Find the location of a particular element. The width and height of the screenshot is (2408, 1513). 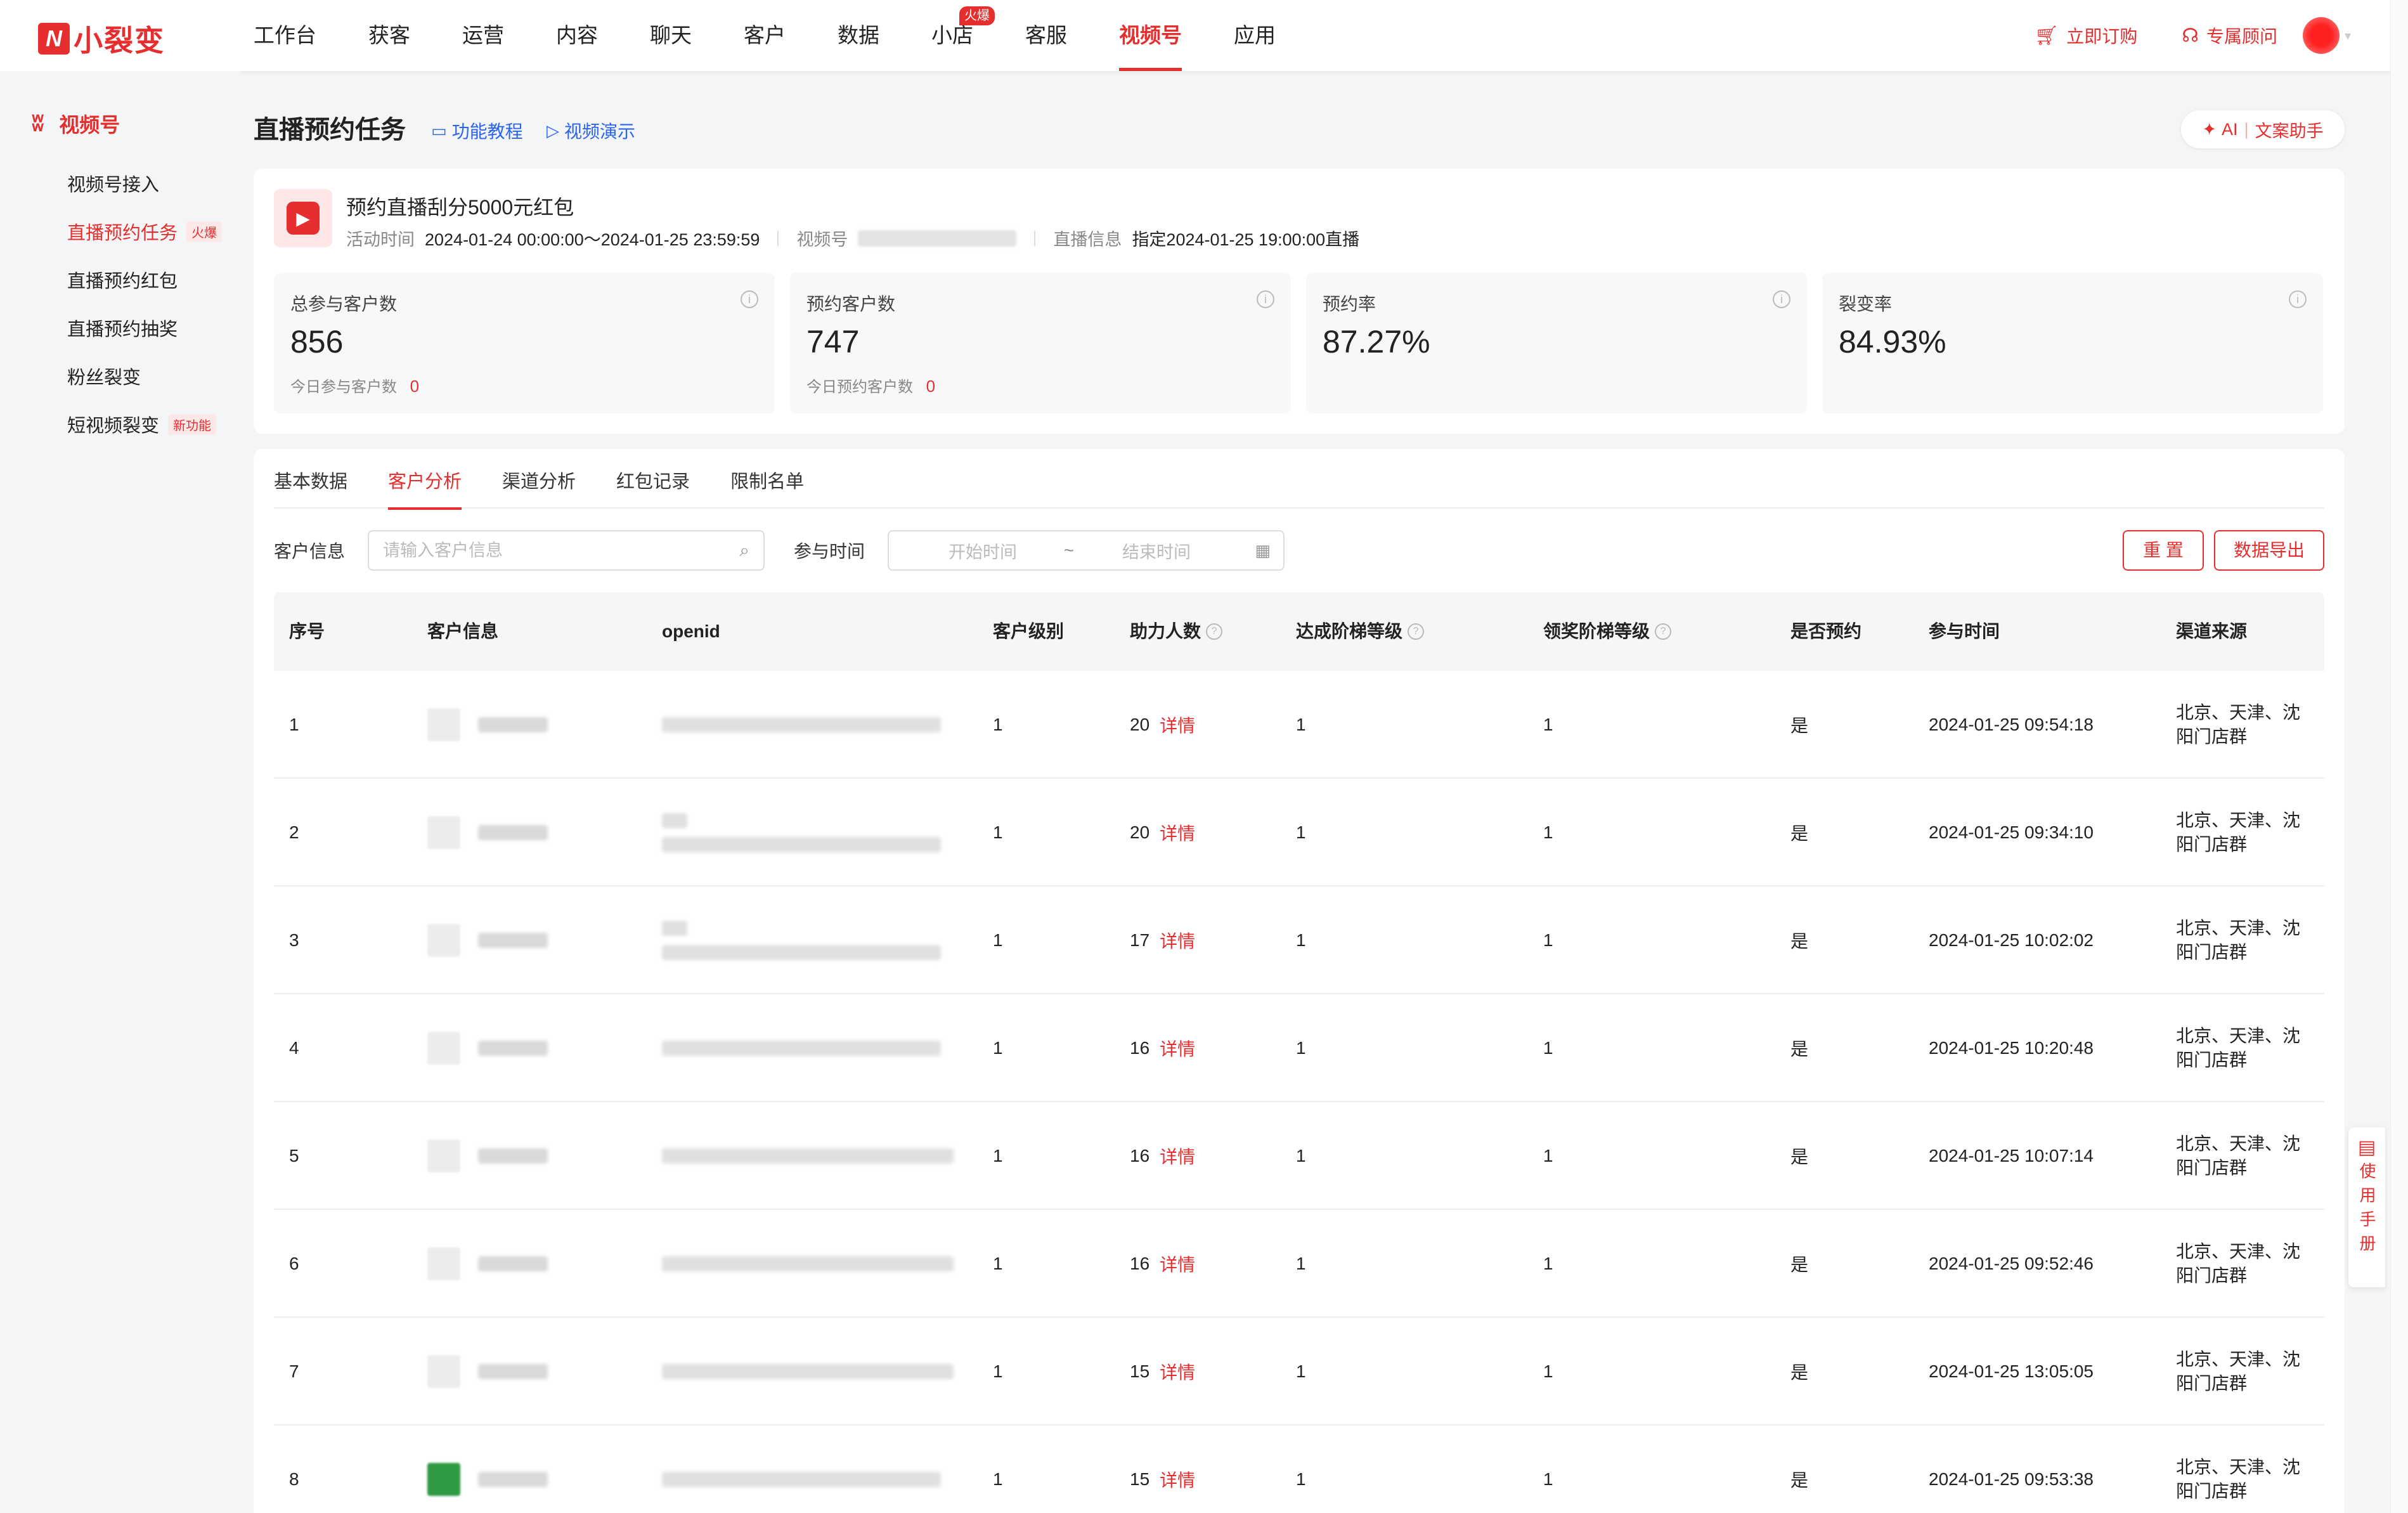

nav-item-workbench: 工作台 is located at coordinates (285, 35).